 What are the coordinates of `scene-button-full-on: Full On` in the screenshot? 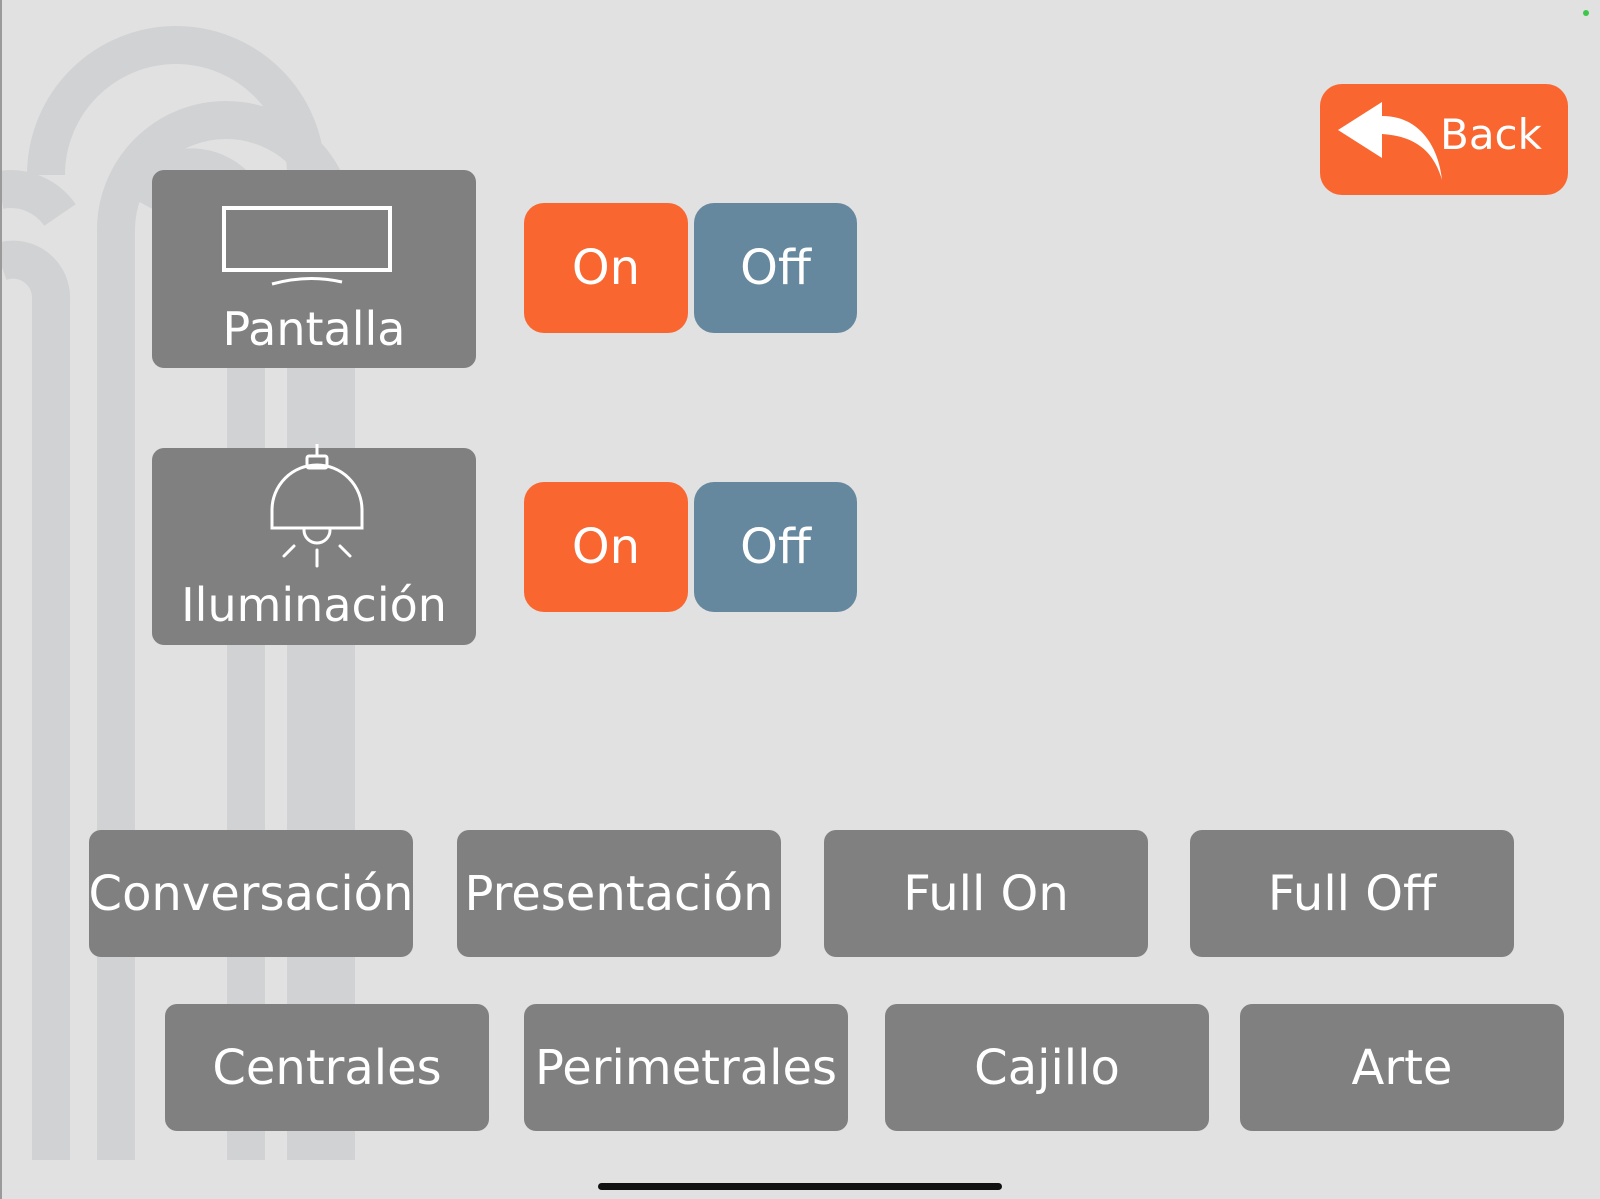 It's located at (986, 893).